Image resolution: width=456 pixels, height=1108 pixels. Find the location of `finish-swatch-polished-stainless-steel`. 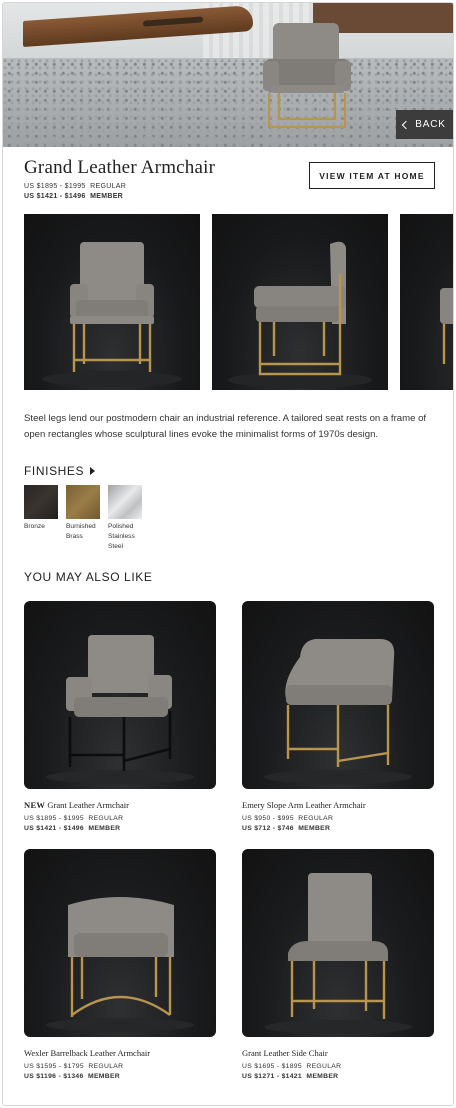

finish-swatch-polished-stainless-steel is located at coordinates (125, 502).